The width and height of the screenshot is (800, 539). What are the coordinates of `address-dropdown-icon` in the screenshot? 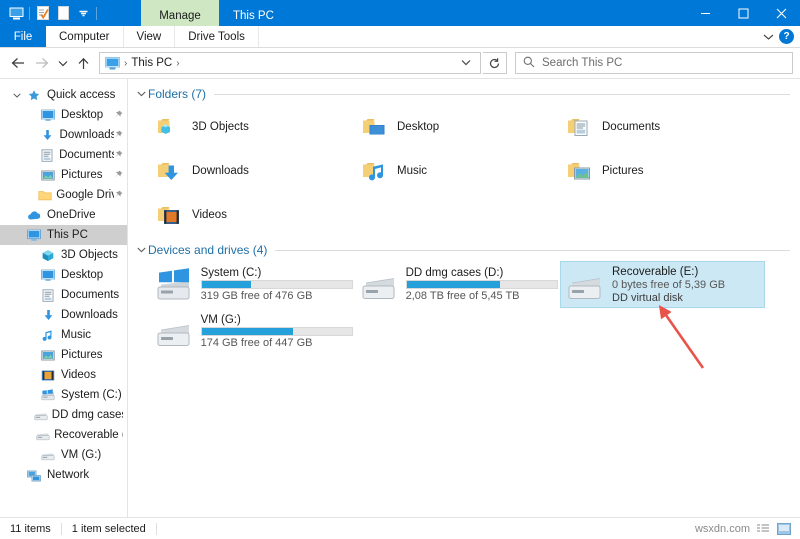 It's located at (466, 63).